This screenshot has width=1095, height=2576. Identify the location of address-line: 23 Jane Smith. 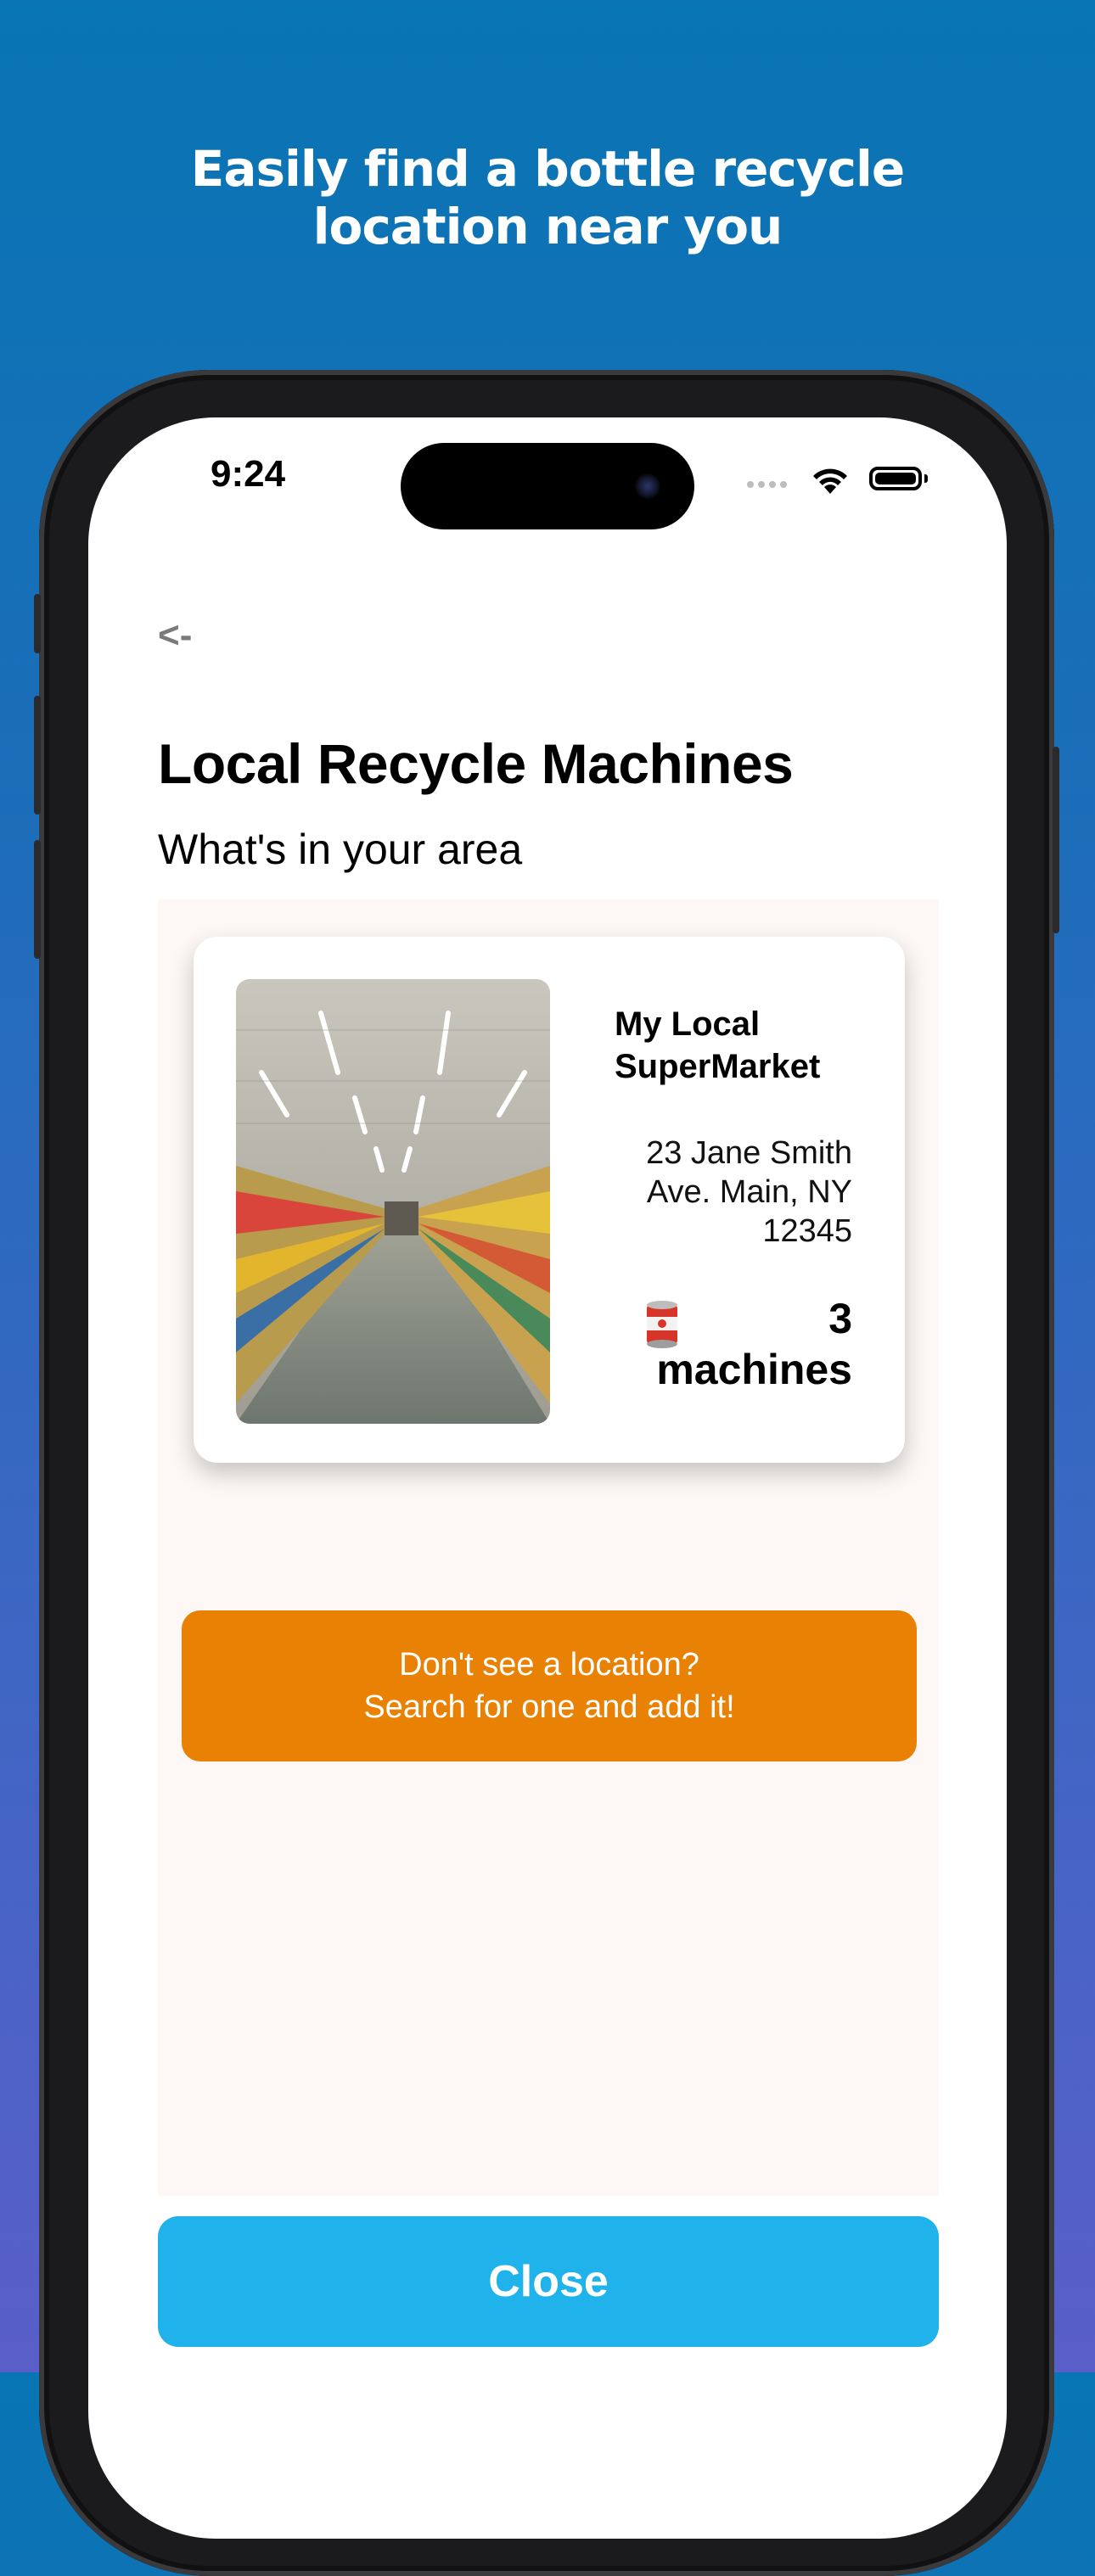
(749, 1153).